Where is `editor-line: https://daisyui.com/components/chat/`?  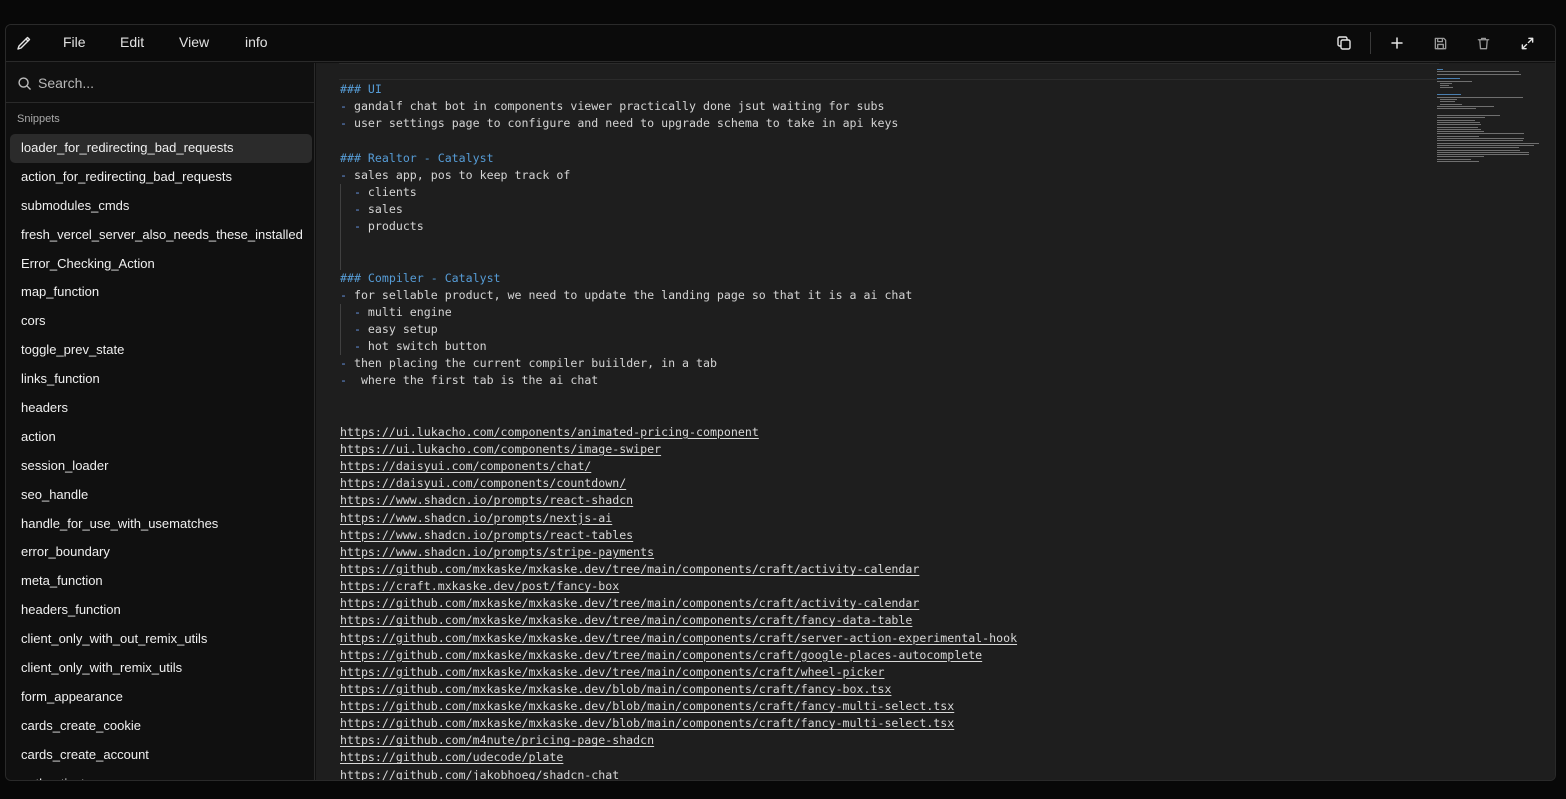
editor-line: https://daisyui.com/components/chat/ is located at coordinates (885, 466).